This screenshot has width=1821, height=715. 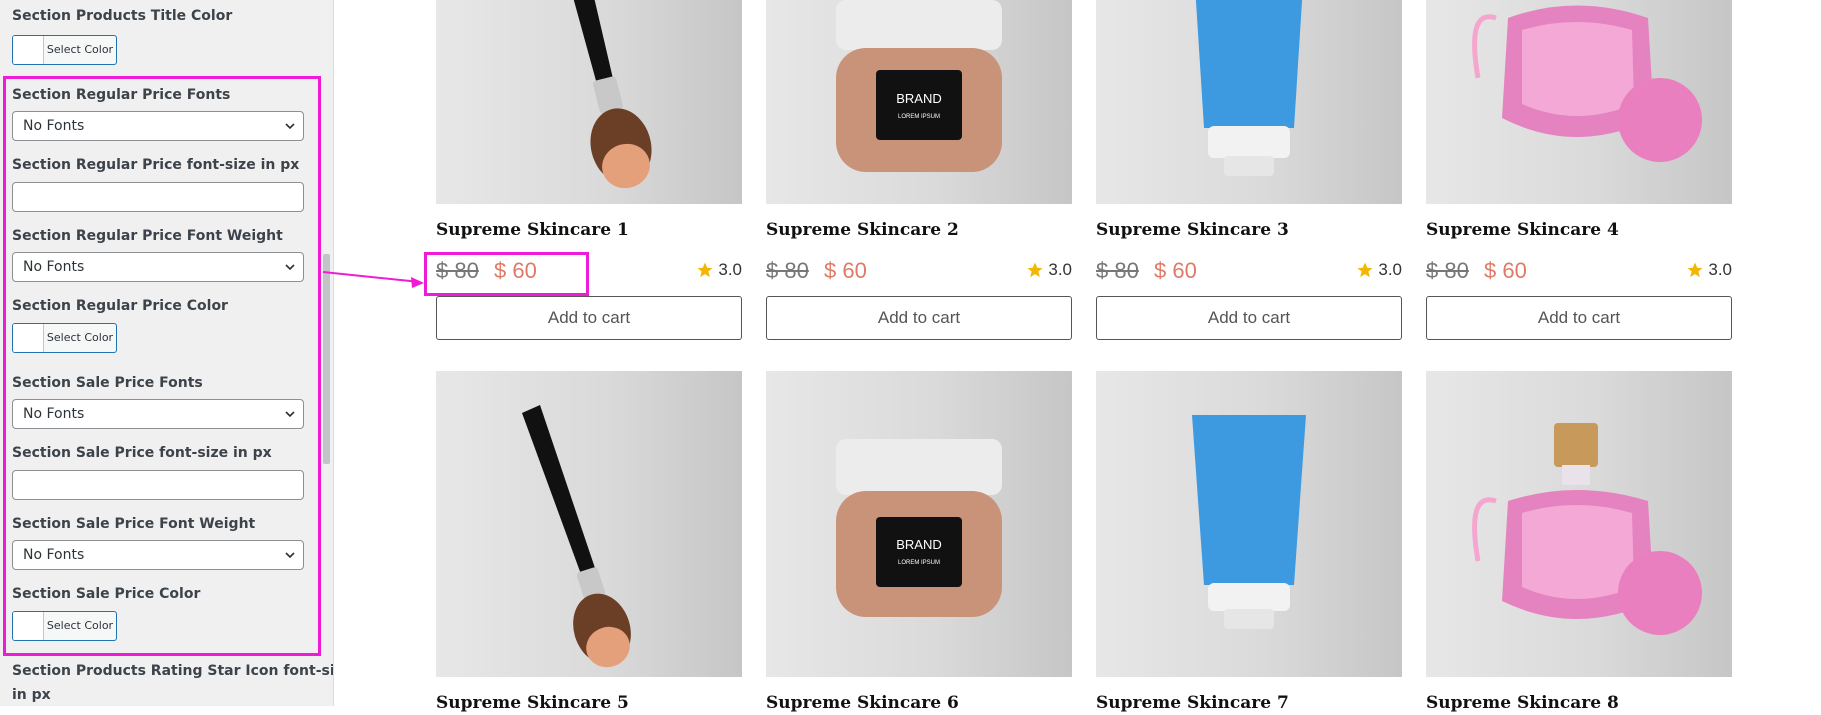 I want to click on title-color-picker-button: Select Color, so click(x=64, y=50).